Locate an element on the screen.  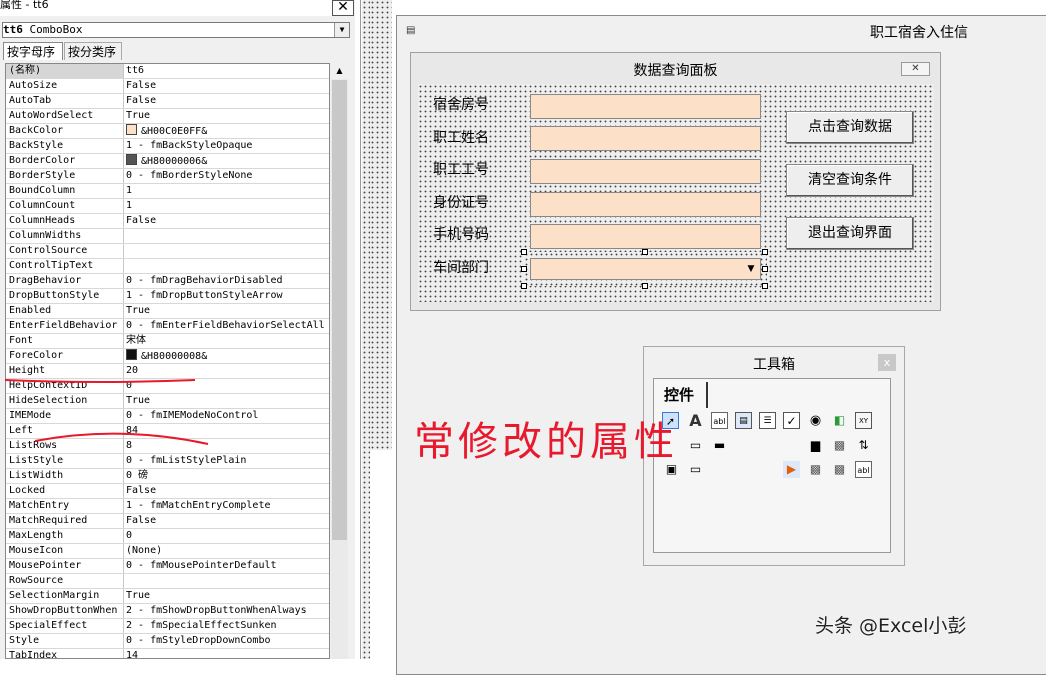
scrollbar-icon: ▩ is located at coordinates (839, 445).